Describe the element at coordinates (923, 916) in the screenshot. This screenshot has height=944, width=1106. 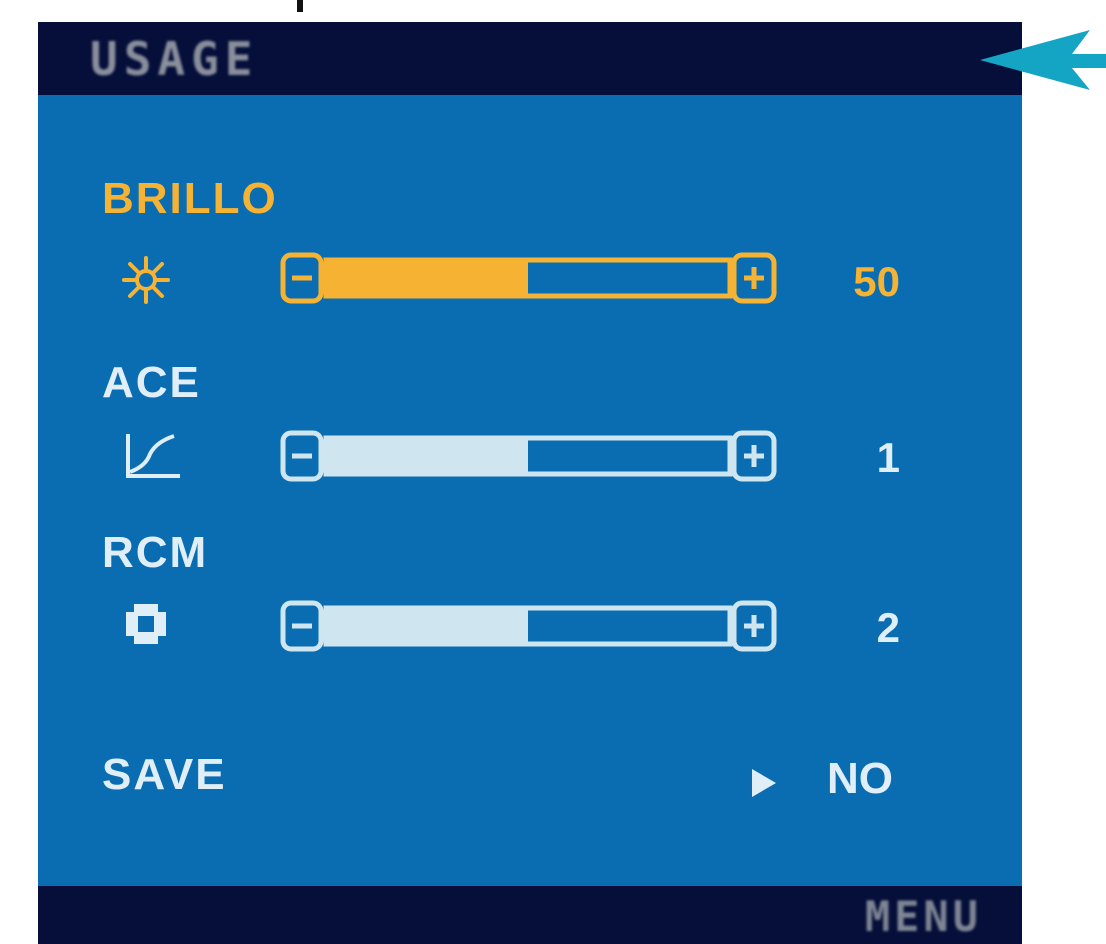
I see `menu-button-label: MENU` at that location.